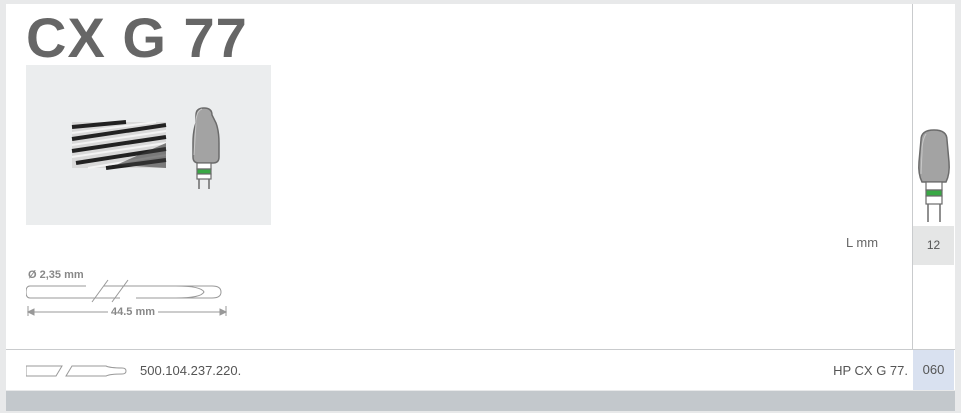 The width and height of the screenshot is (961, 413). What do you see at coordinates (912, 176) in the screenshot?
I see `column-divider` at bounding box center [912, 176].